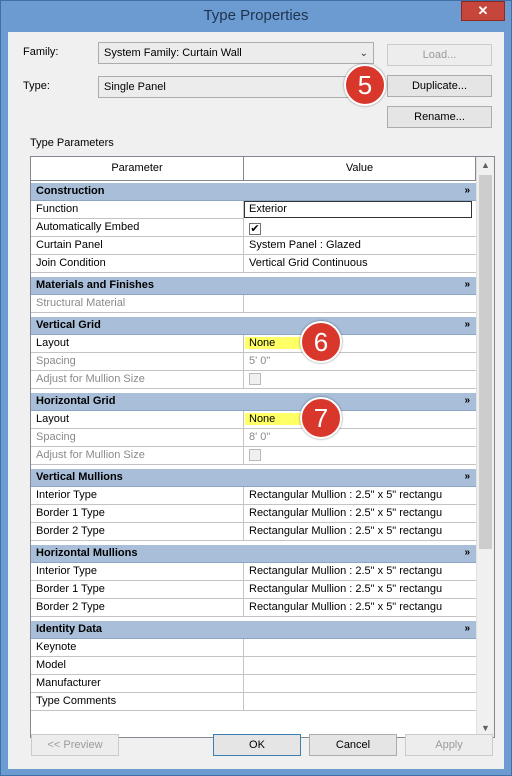  I want to click on scroll-up-icon: ▲, so click(485, 165).